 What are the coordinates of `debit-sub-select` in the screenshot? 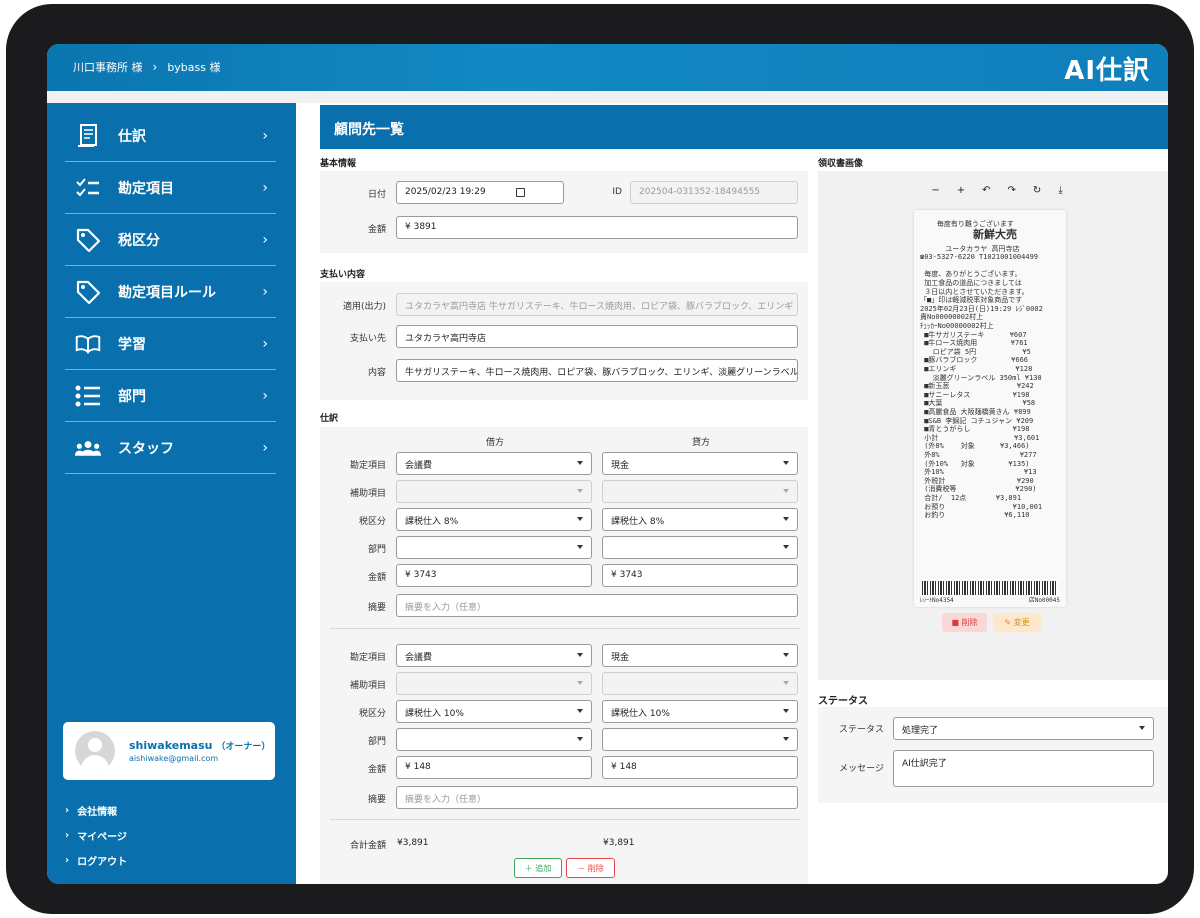 It's located at (494, 491).